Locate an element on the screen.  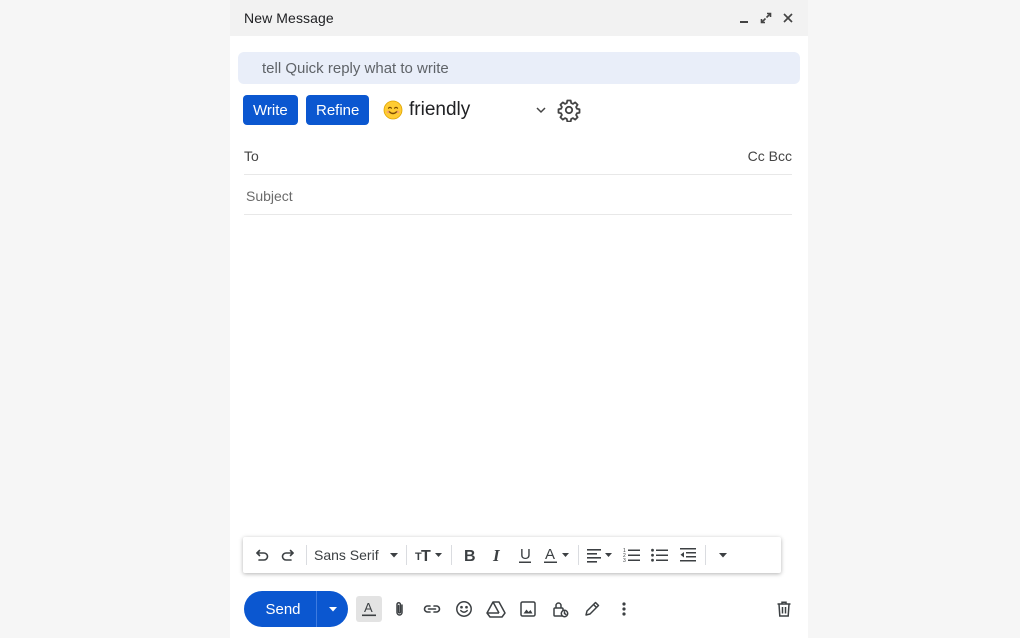
compose-bottom-bar: Send A is located at coordinates (519, 609).